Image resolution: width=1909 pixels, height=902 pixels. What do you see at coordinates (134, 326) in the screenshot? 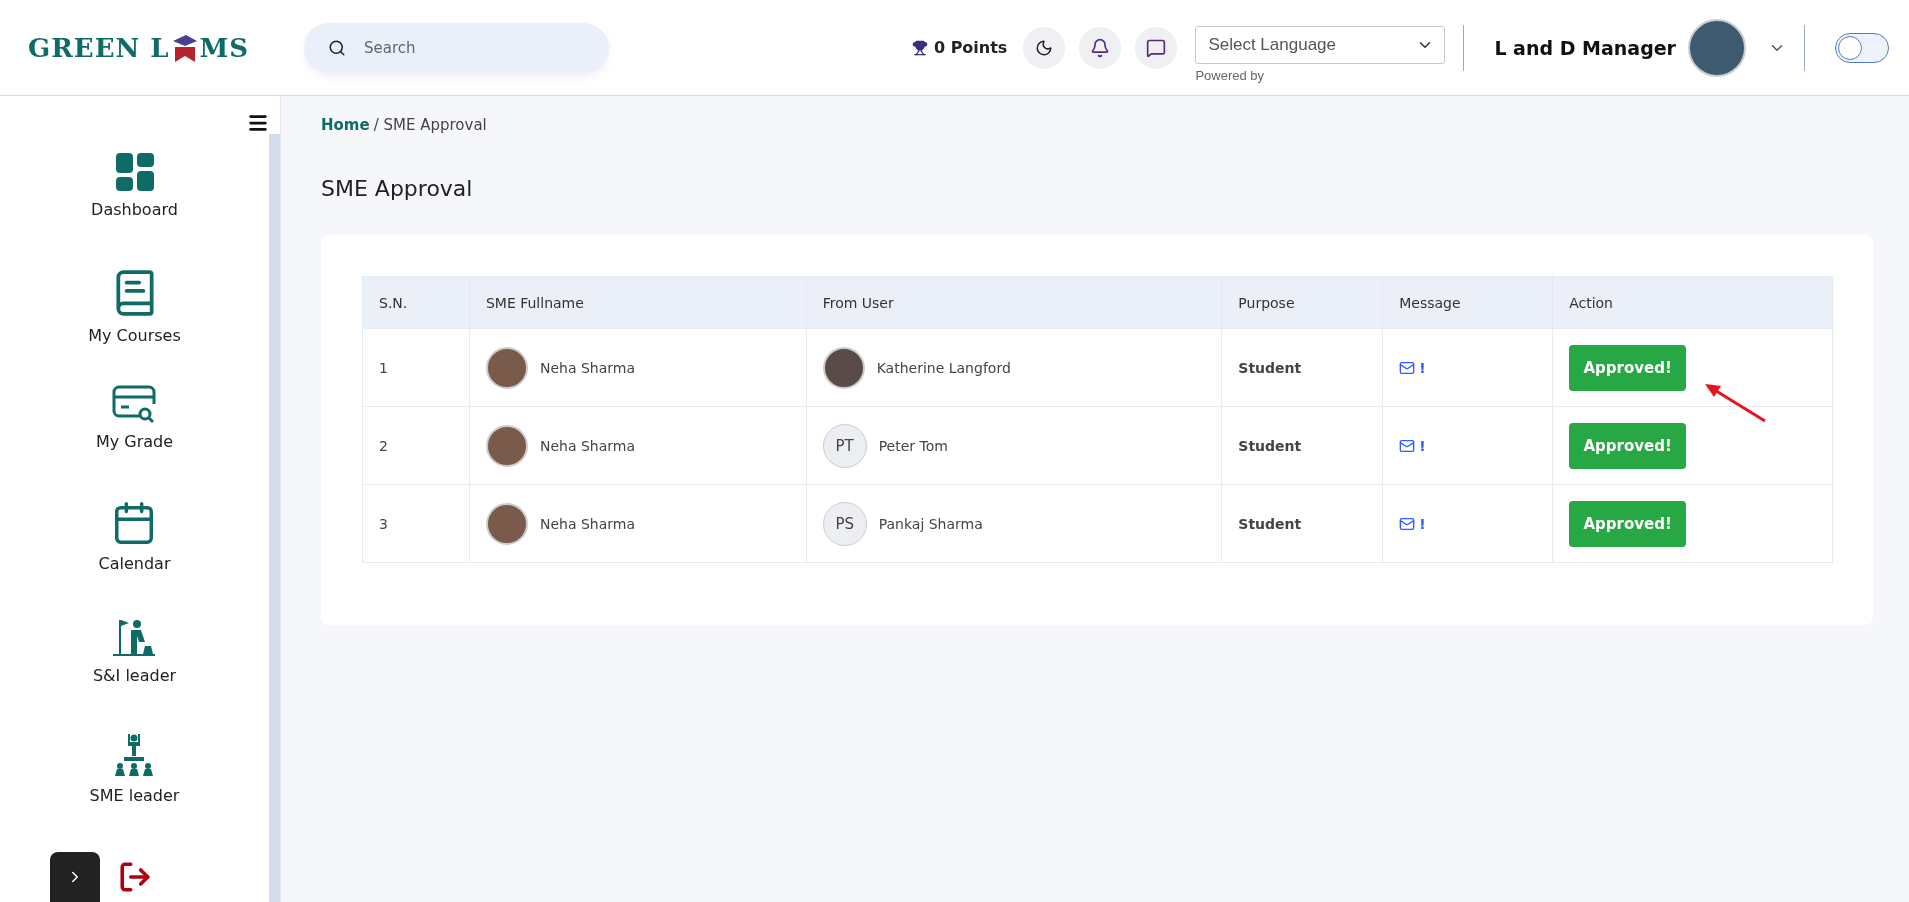
I see `sidebar-item: My Courses` at bounding box center [134, 326].